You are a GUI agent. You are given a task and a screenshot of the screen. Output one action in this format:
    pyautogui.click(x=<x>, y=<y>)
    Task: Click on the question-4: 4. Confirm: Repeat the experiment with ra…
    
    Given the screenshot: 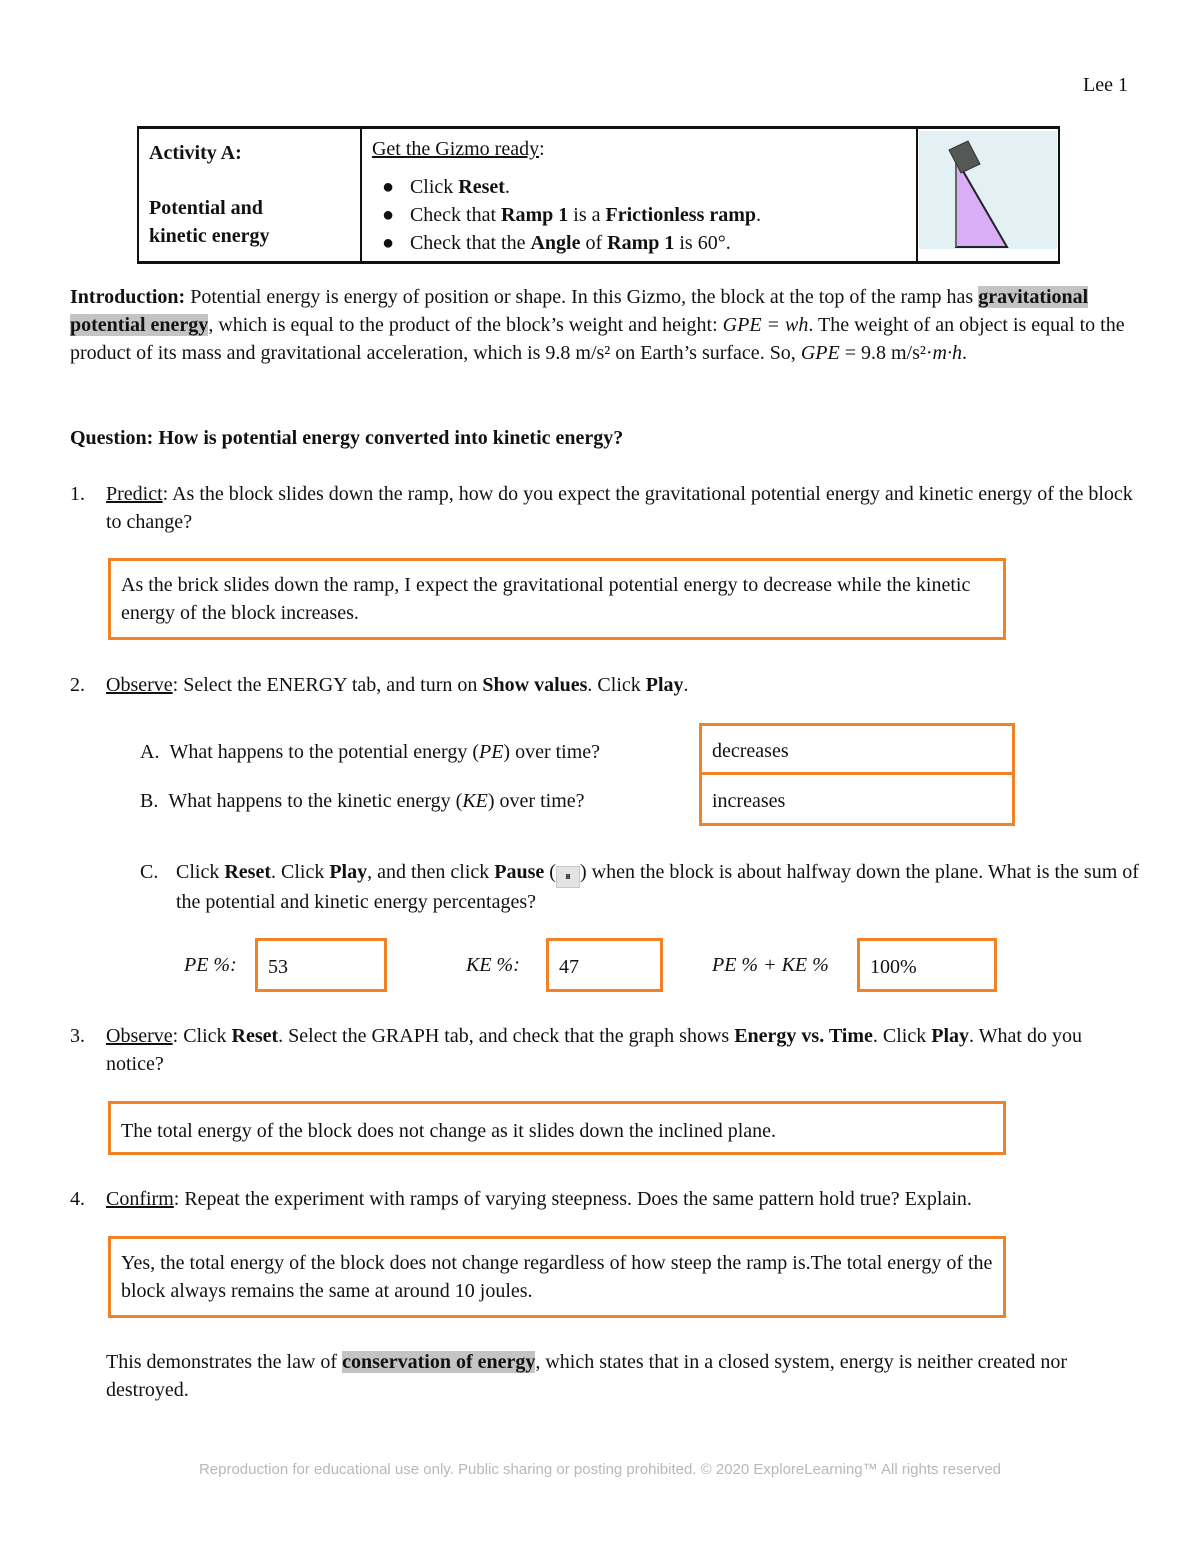 What is the action you would take?
    pyautogui.click(x=605, y=1199)
    